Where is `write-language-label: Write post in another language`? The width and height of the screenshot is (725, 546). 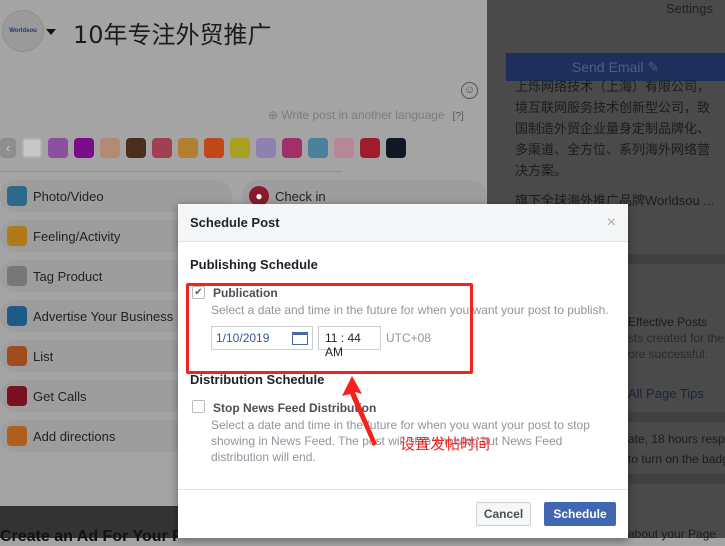 write-language-label: Write post in another language is located at coordinates (363, 115).